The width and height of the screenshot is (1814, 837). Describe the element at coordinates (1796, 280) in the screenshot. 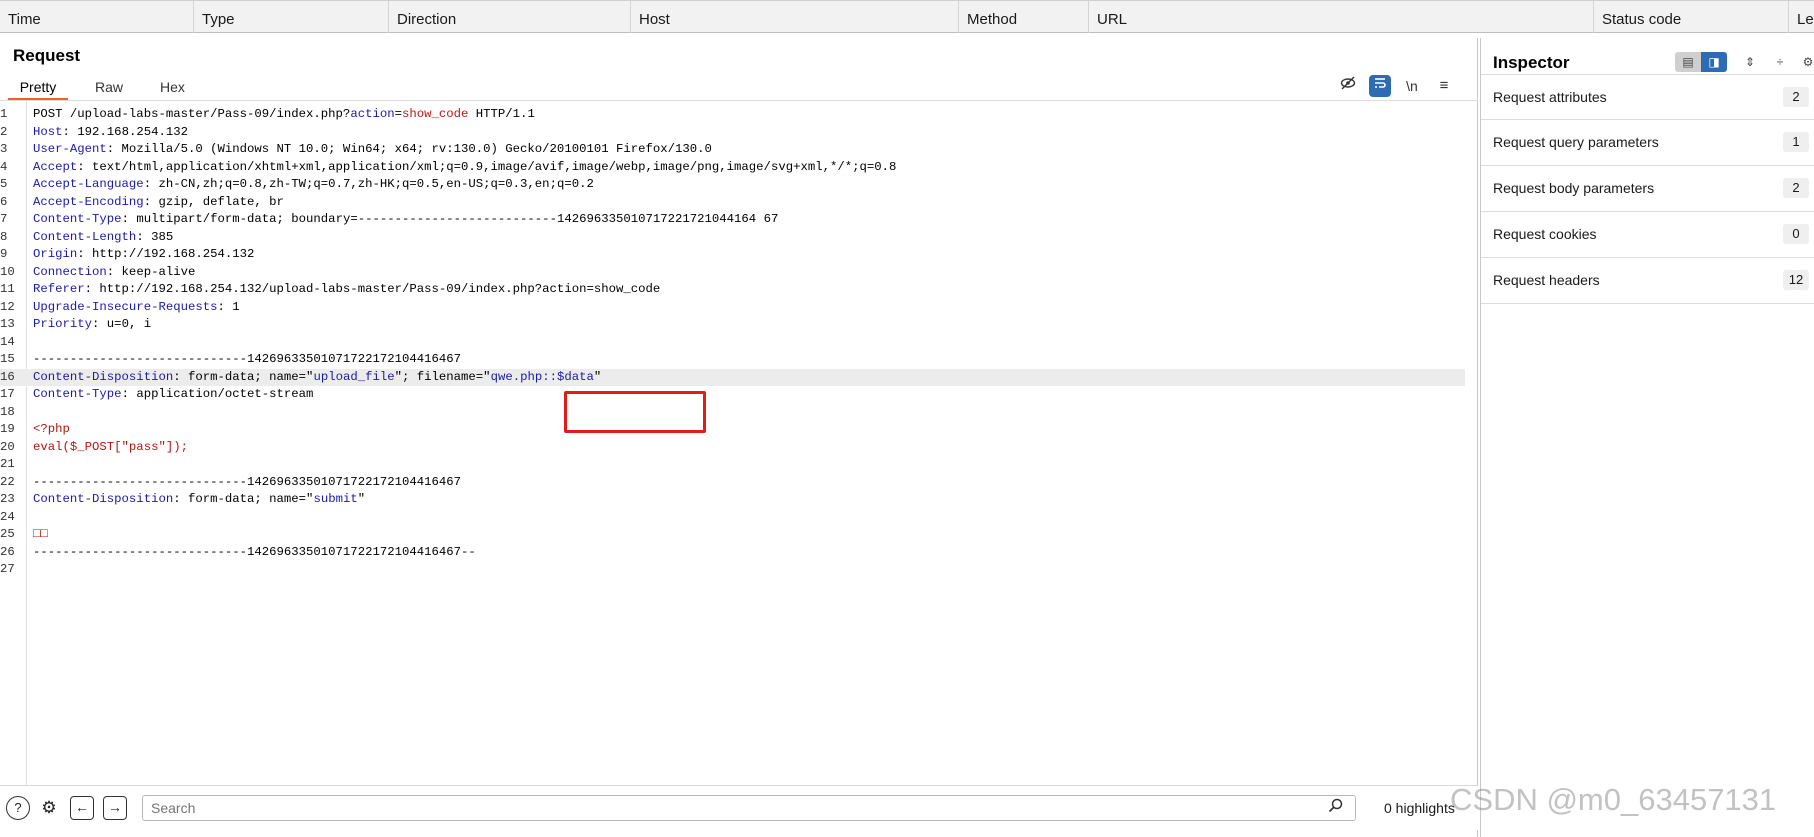

I see `inspector-row-count: 12` at that location.